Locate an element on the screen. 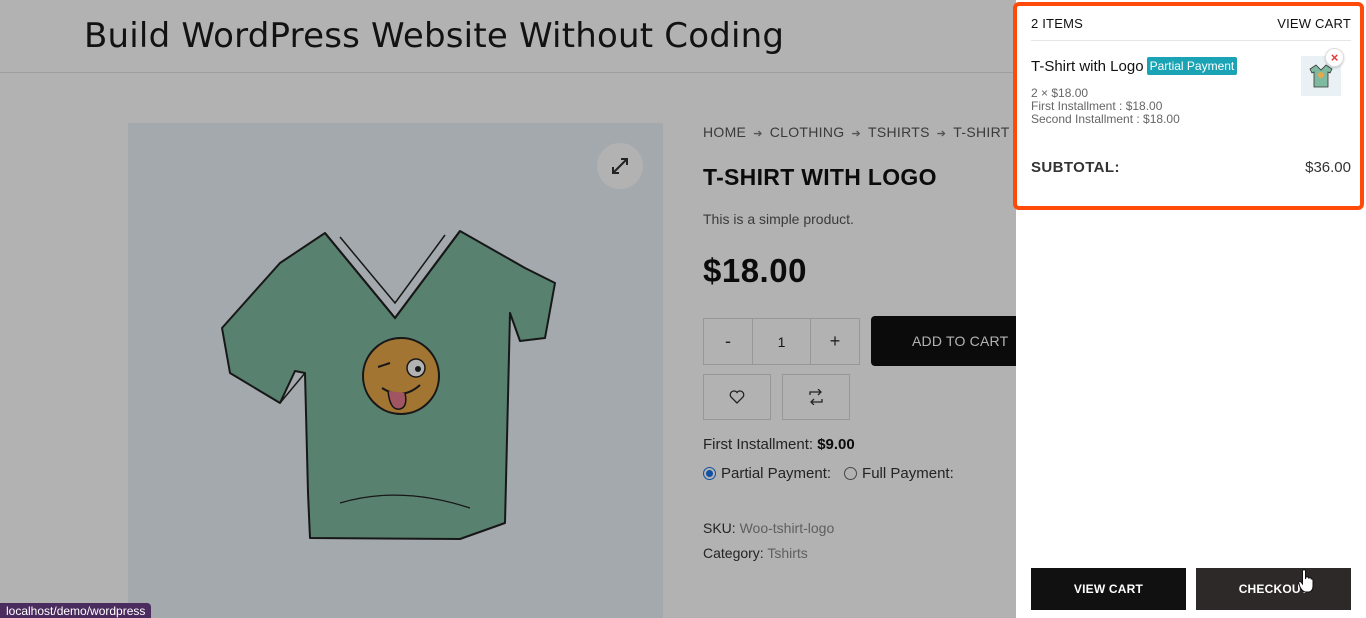  mini-cart-second-installment: Second Installment : $18.00 is located at coordinates (1105, 119).